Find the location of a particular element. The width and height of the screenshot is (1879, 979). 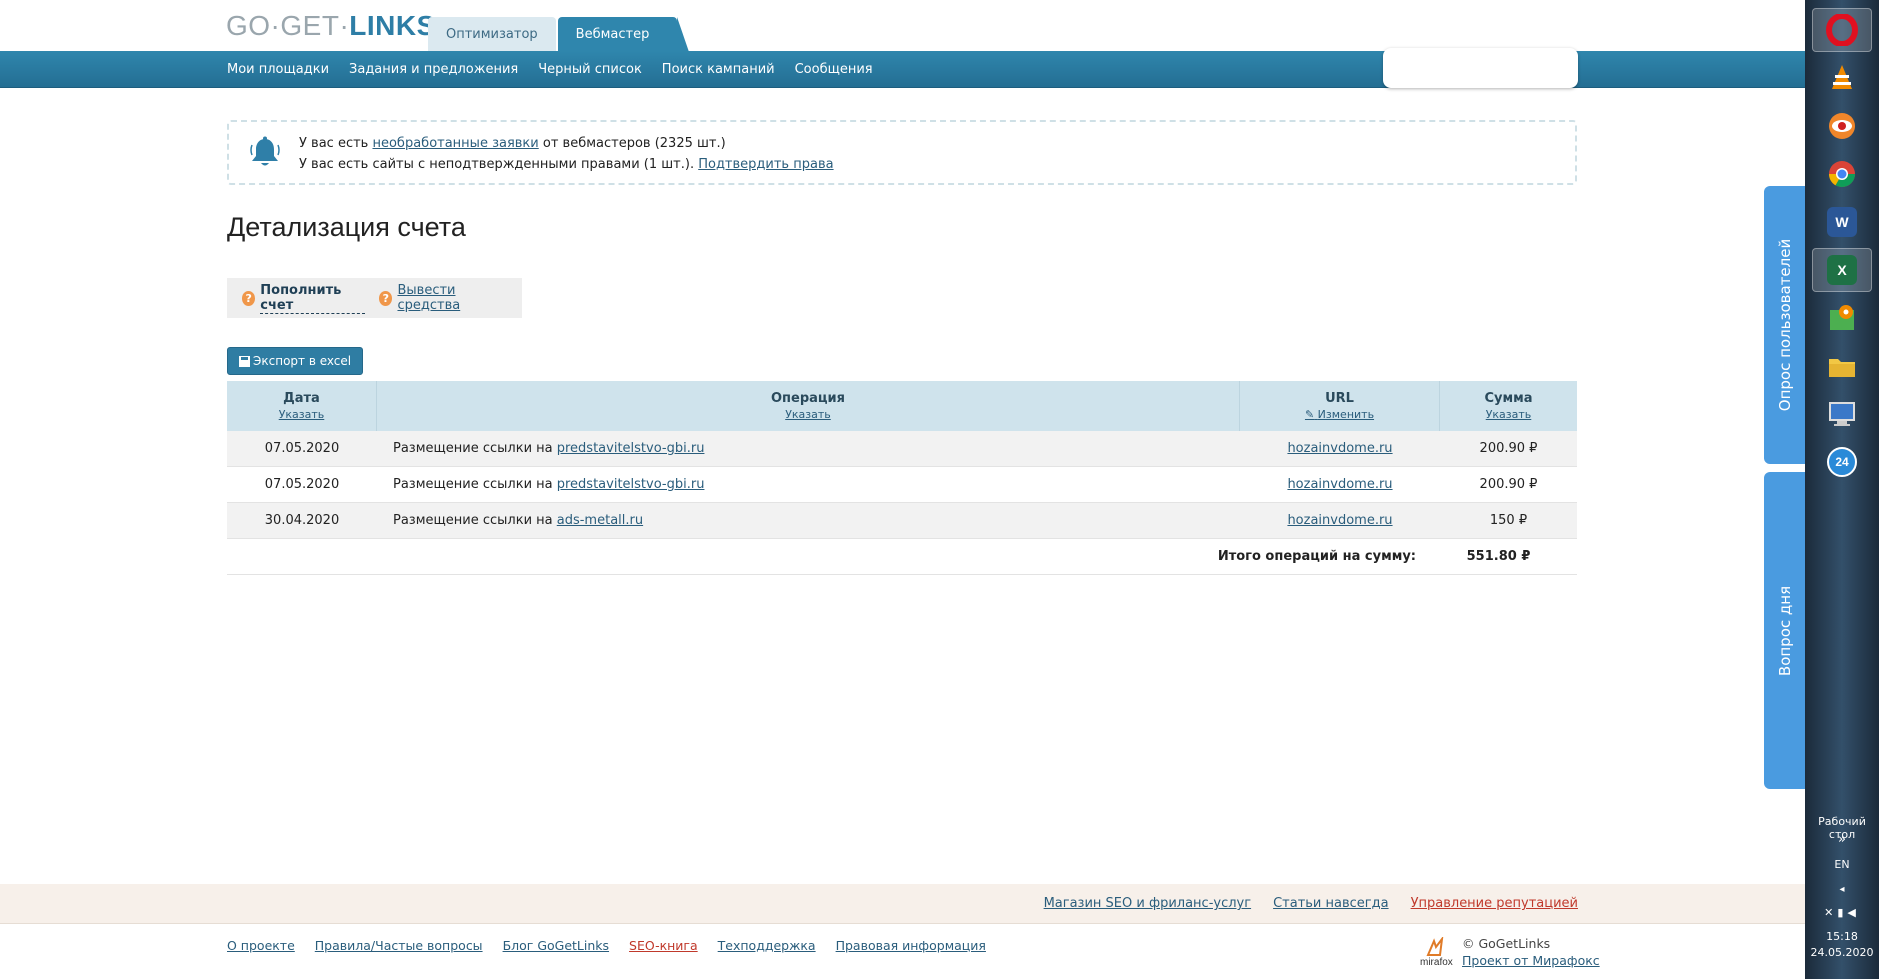

row-sum: 150 ₽ is located at coordinates (1508, 520).